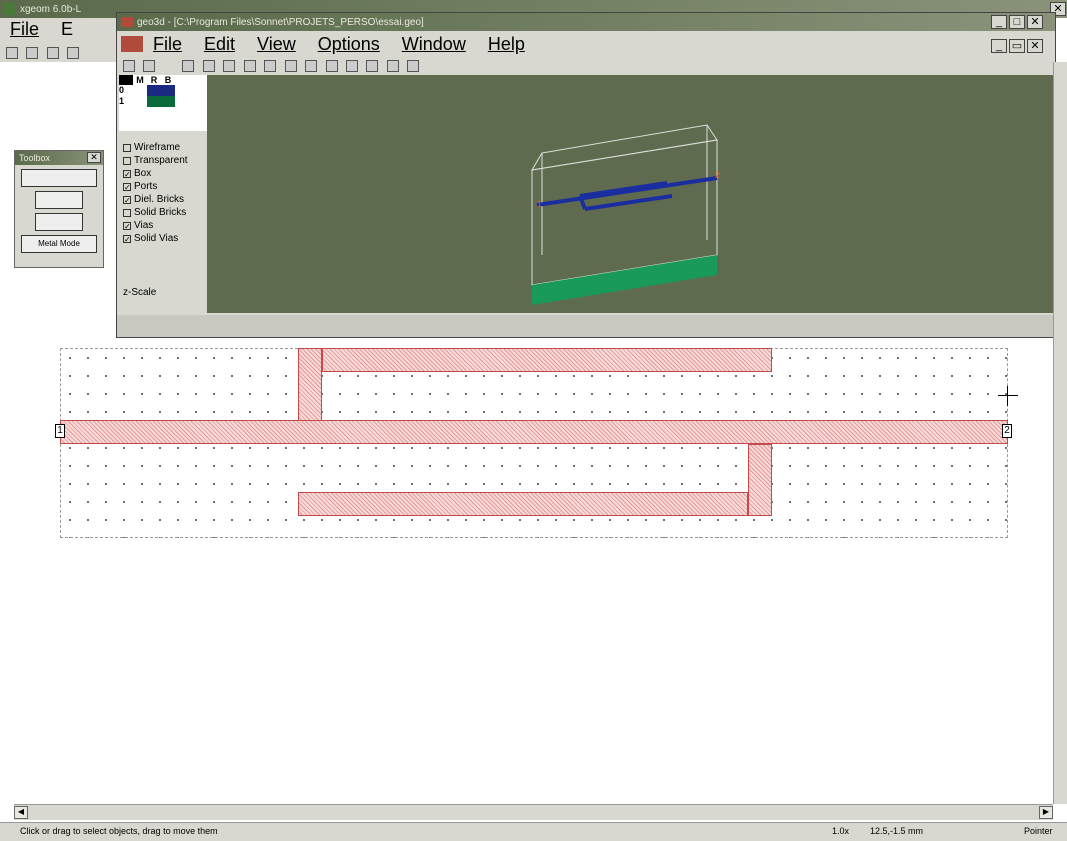 This screenshot has width=1067, height=841. I want to click on outer-menubar: File E, so click(60, 29).